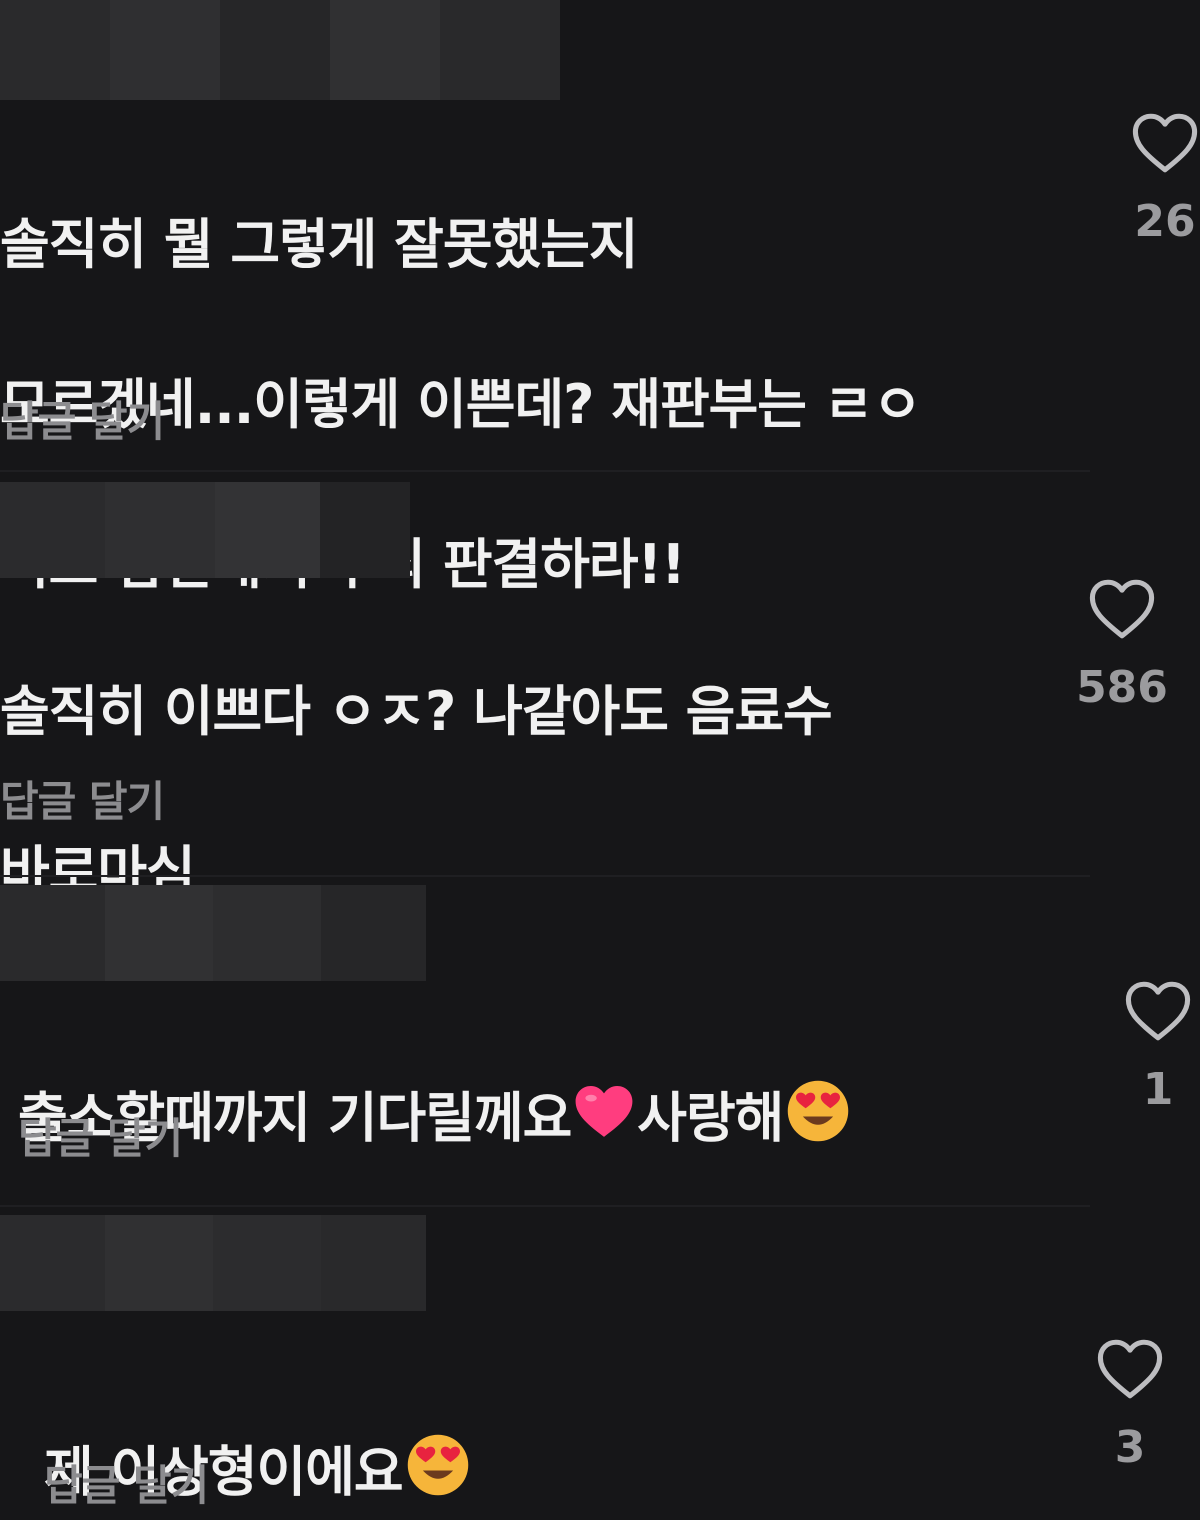  What do you see at coordinates (1158, 1089) in the screenshot?
I see `like-count: 1` at bounding box center [1158, 1089].